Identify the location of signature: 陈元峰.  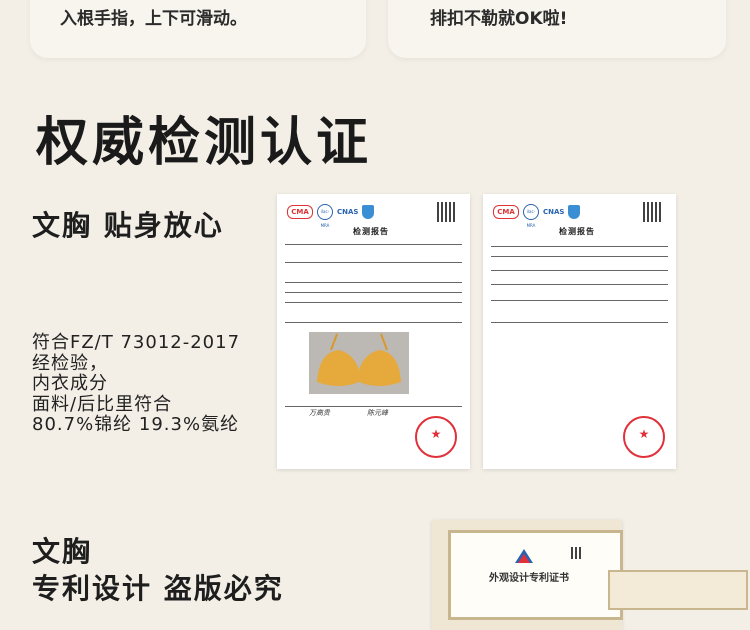
(377, 413).